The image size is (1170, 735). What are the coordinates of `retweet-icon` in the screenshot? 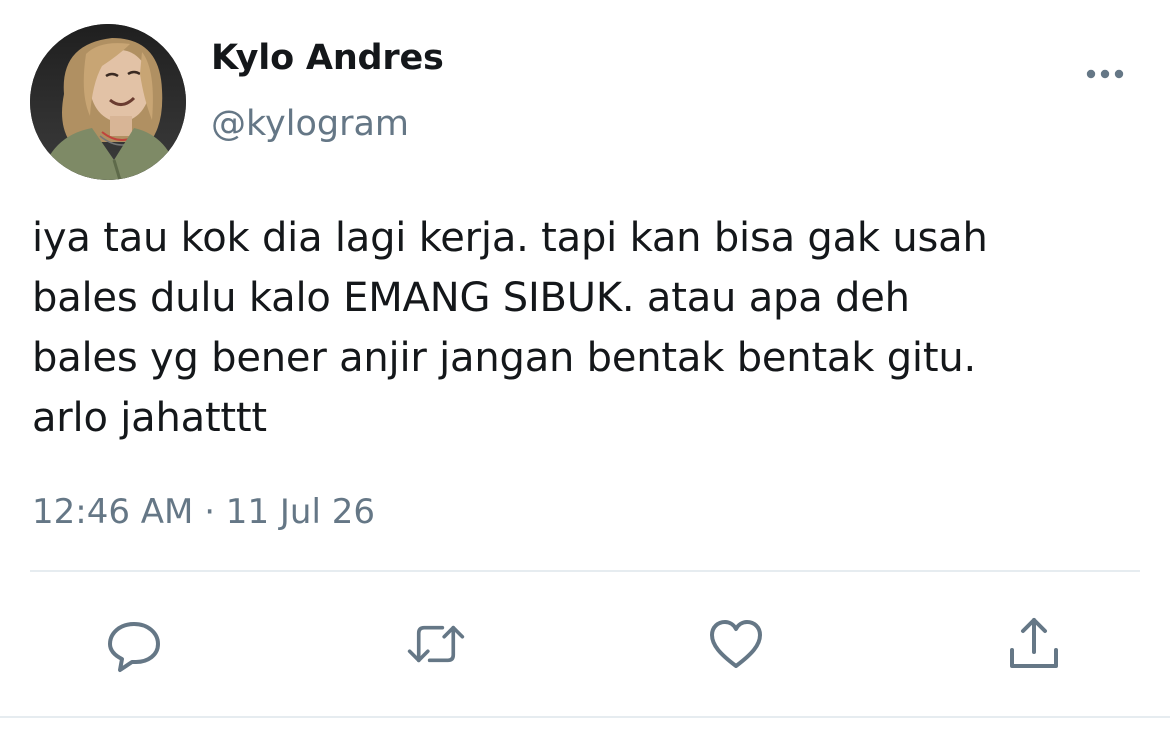 It's located at (436, 644).